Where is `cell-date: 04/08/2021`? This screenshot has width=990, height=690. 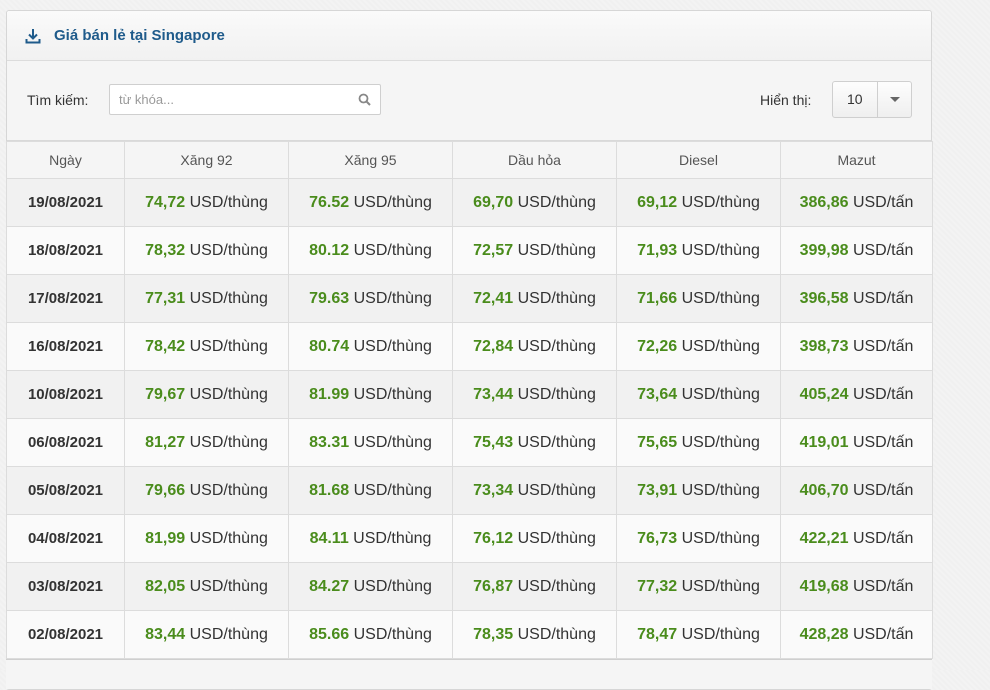
cell-date: 04/08/2021 is located at coordinates (65, 538).